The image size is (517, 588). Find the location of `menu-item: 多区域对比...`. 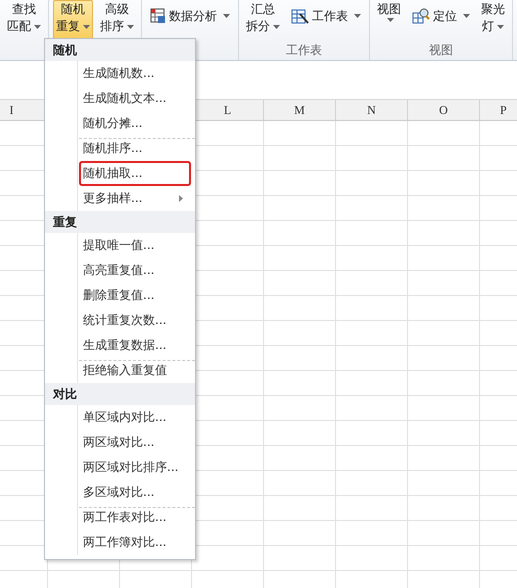

menu-item: 多区域对比... is located at coordinates (135, 492).